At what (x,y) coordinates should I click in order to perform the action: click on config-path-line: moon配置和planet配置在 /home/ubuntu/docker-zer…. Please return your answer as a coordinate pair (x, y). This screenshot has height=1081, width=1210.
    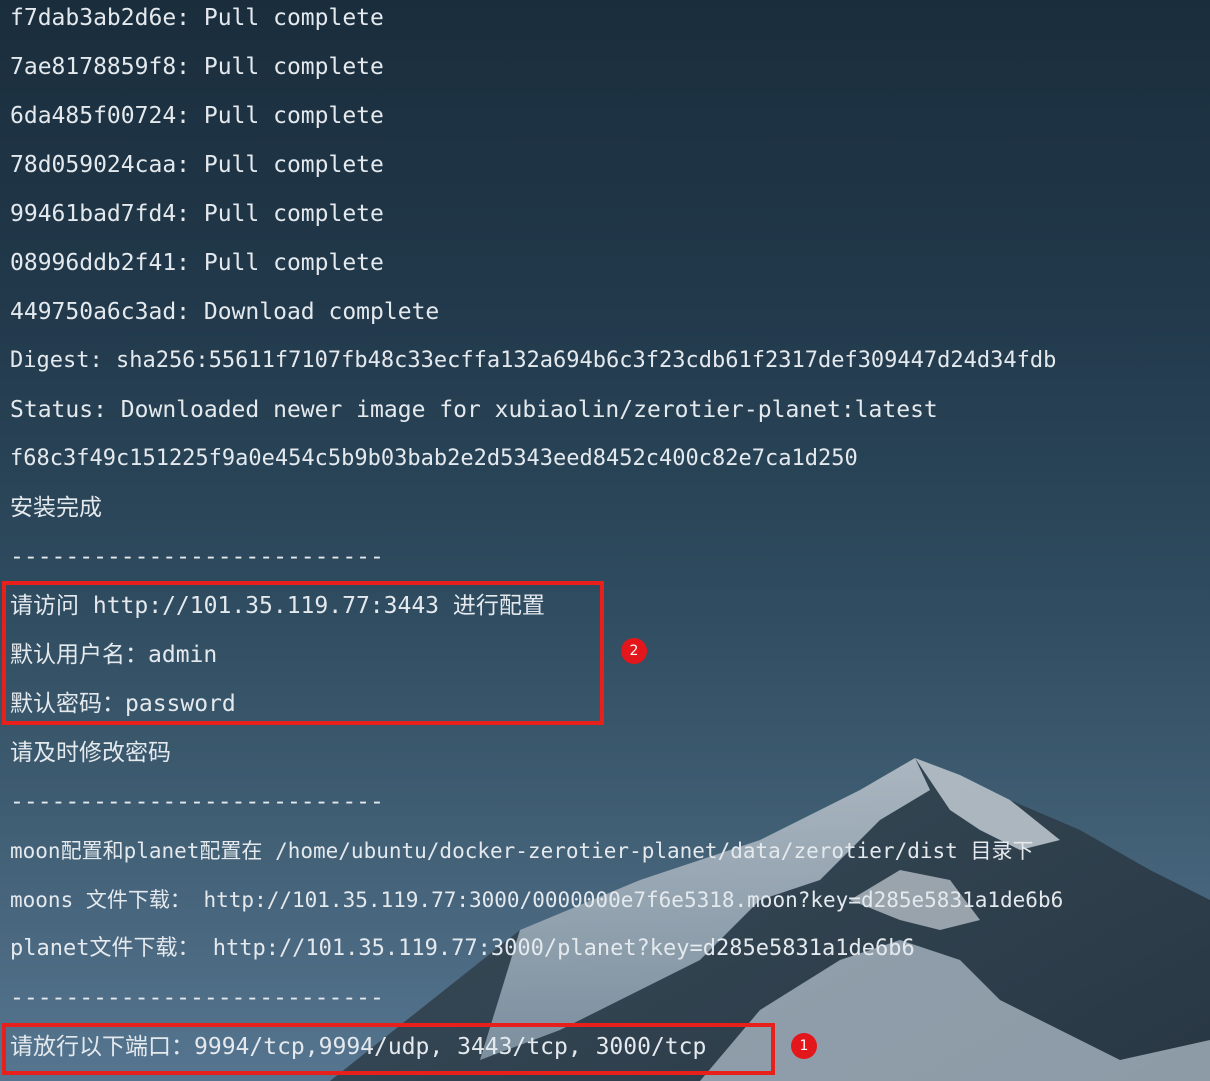
    Looking at the image, I should click on (522, 851).